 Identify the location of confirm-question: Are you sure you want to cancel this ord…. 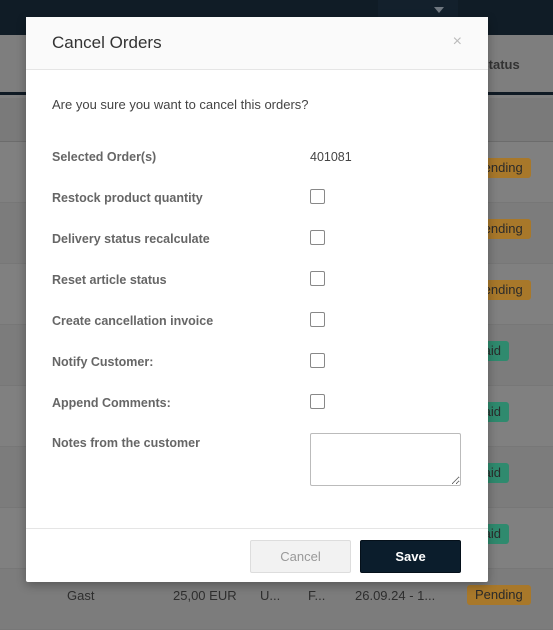
(180, 104).